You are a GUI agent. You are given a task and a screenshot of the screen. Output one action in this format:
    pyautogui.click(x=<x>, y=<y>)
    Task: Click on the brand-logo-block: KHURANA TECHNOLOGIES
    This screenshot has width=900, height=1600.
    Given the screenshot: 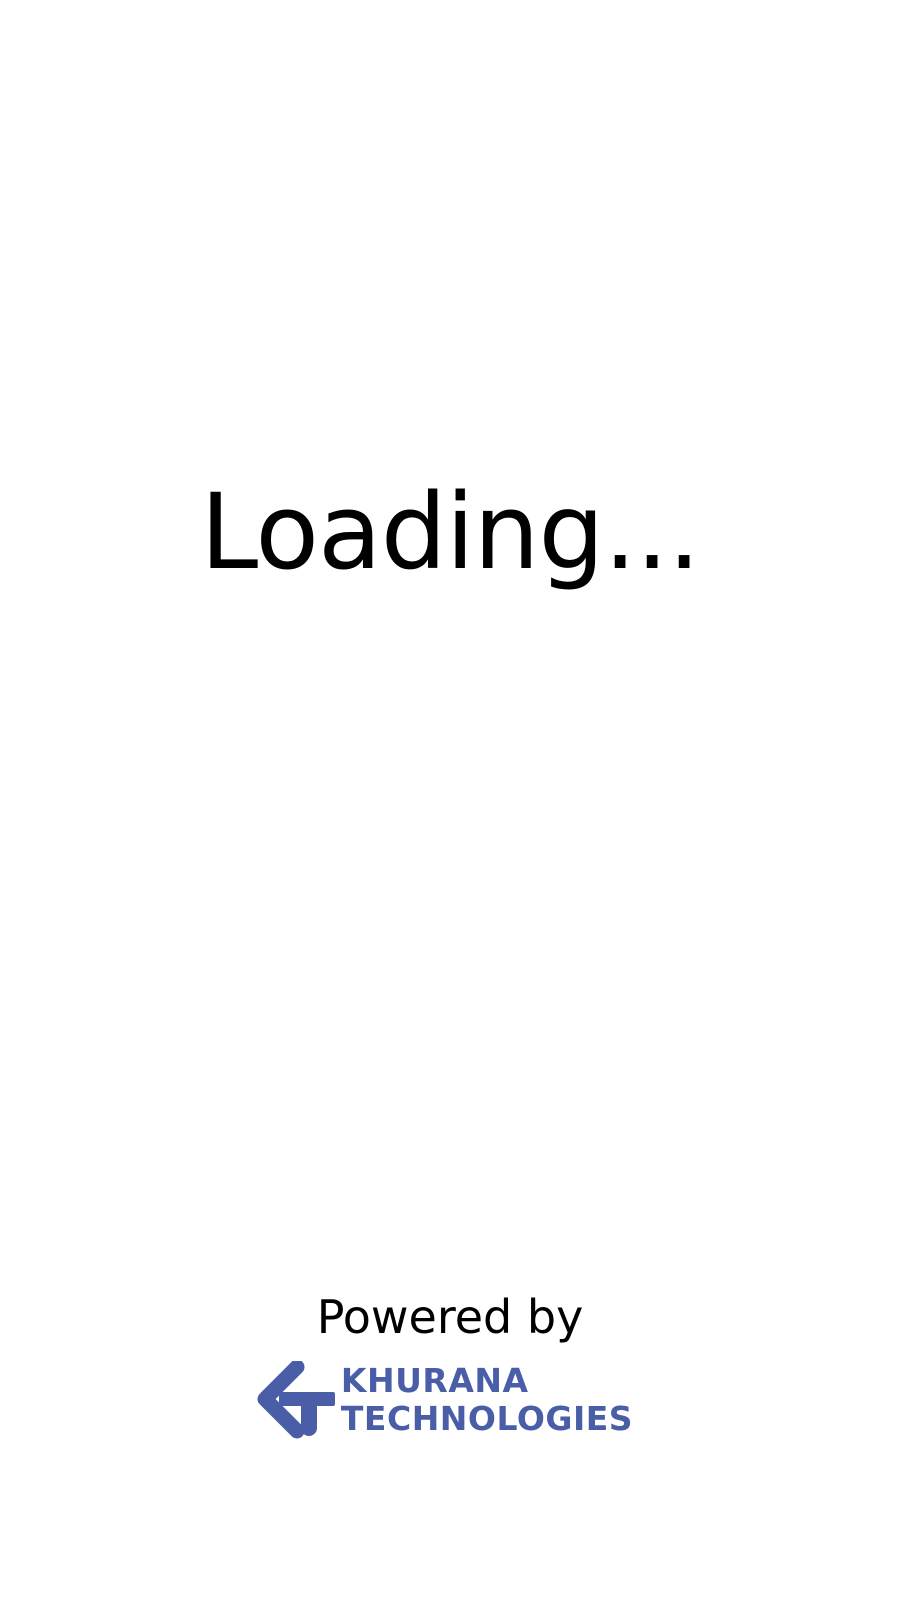 What is the action you would take?
    pyautogui.click(x=445, y=1400)
    